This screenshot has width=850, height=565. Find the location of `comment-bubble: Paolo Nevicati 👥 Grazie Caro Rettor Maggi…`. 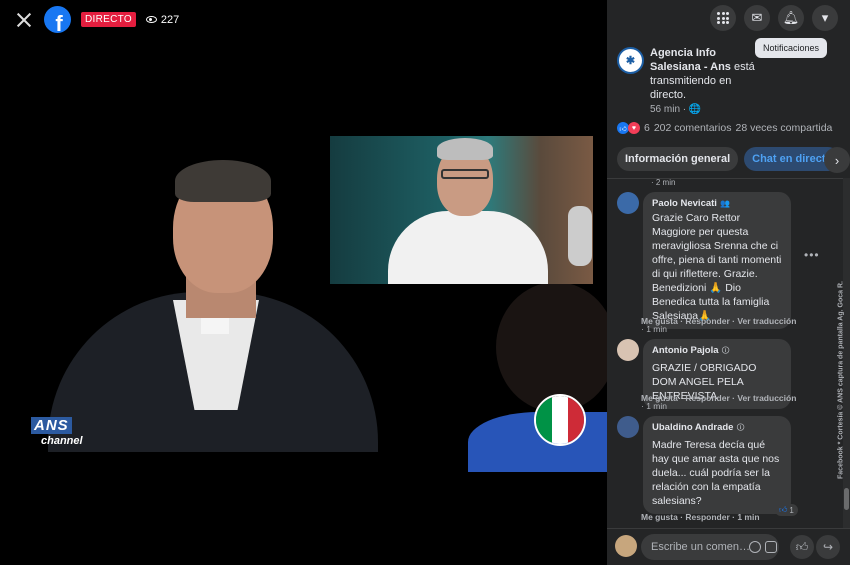

comment-bubble: Paolo Nevicati 👥 Grazie Caro Rettor Maggi… is located at coordinates (717, 260).